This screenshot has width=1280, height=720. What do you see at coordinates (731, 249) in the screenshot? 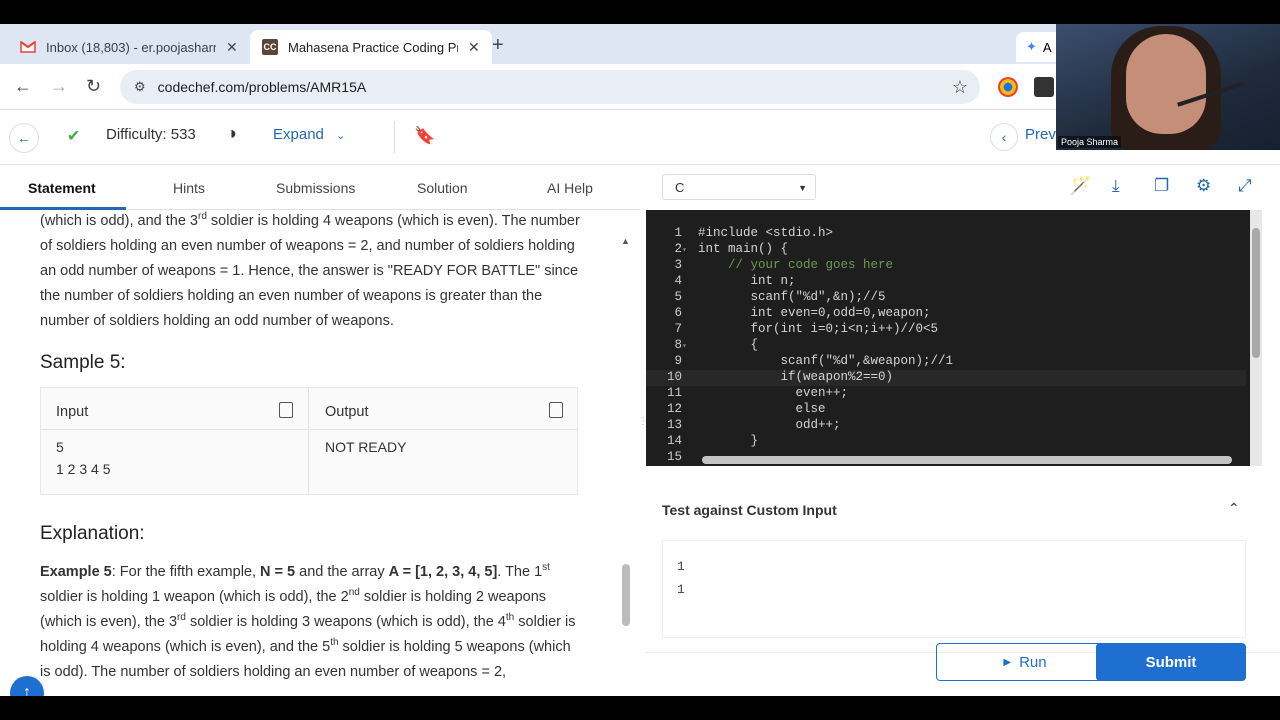
I see `code-line: 2▾ int main() {` at bounding box center [731, 249].